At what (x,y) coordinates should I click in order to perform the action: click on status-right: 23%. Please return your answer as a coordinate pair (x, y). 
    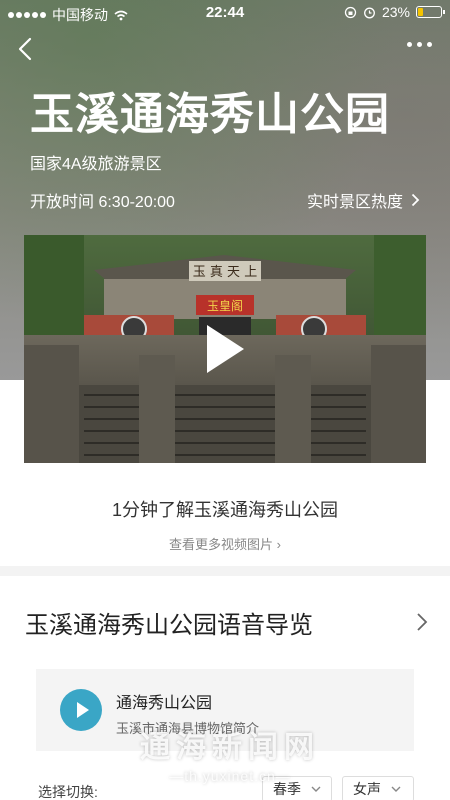
    Looking at the image, I should click on (394, 12).